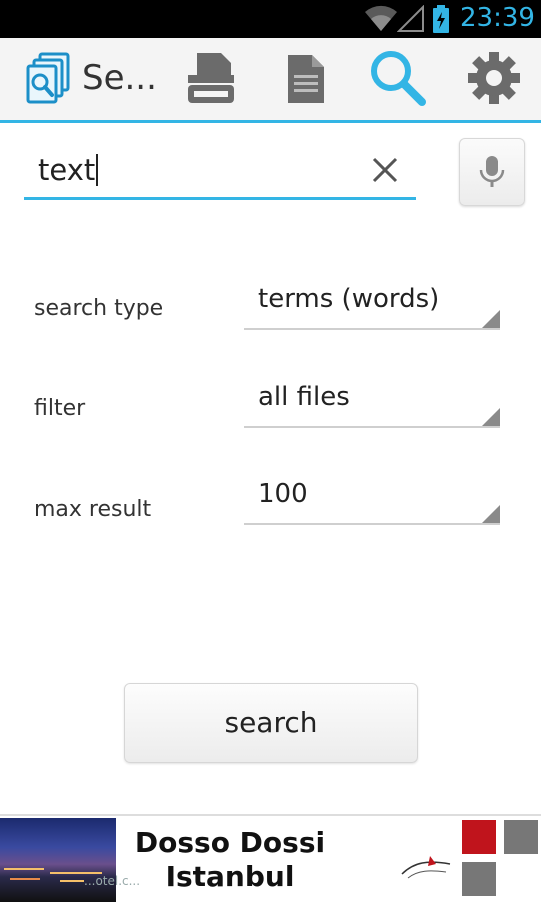 This screenshot has height=902, width=541. I want to click on ad-square-gray, so click(521, 837).